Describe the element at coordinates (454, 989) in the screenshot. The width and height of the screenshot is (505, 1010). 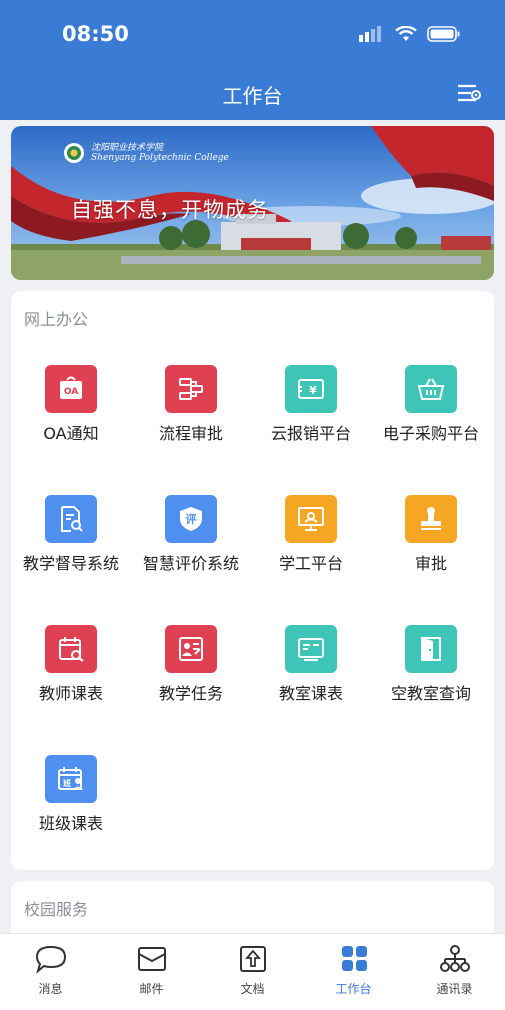
I see `tab-label: 通讯录` at that location.